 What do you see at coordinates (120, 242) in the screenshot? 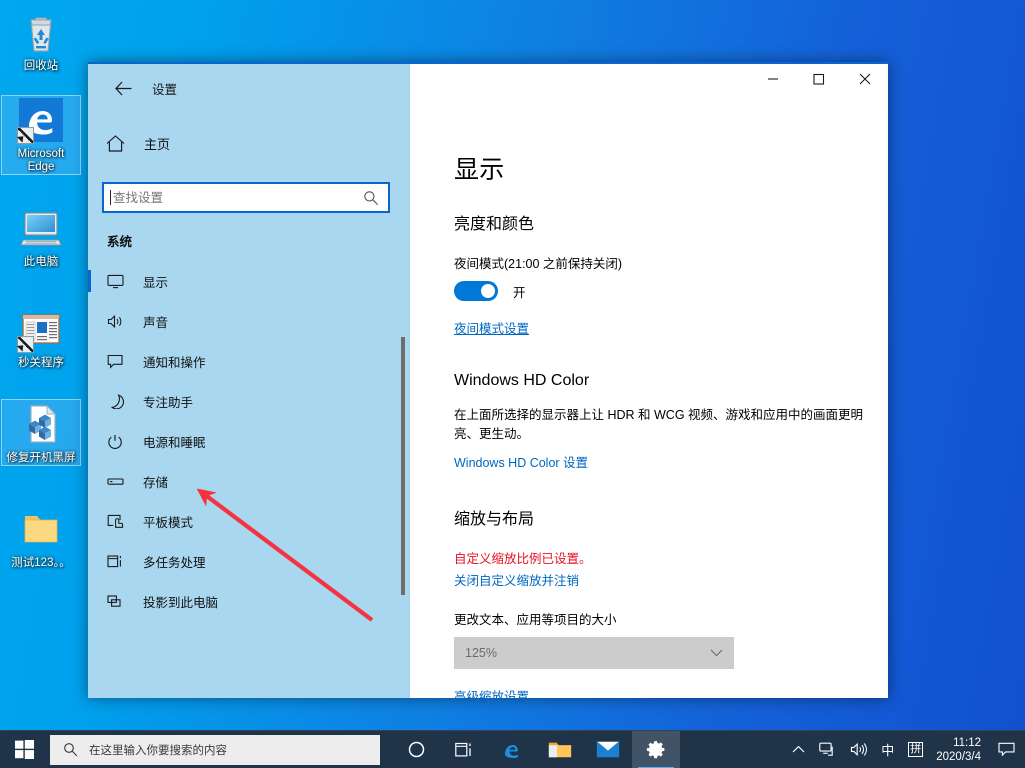
I see `sidebar-group-label: 系统` at bounding box center [120, 242].